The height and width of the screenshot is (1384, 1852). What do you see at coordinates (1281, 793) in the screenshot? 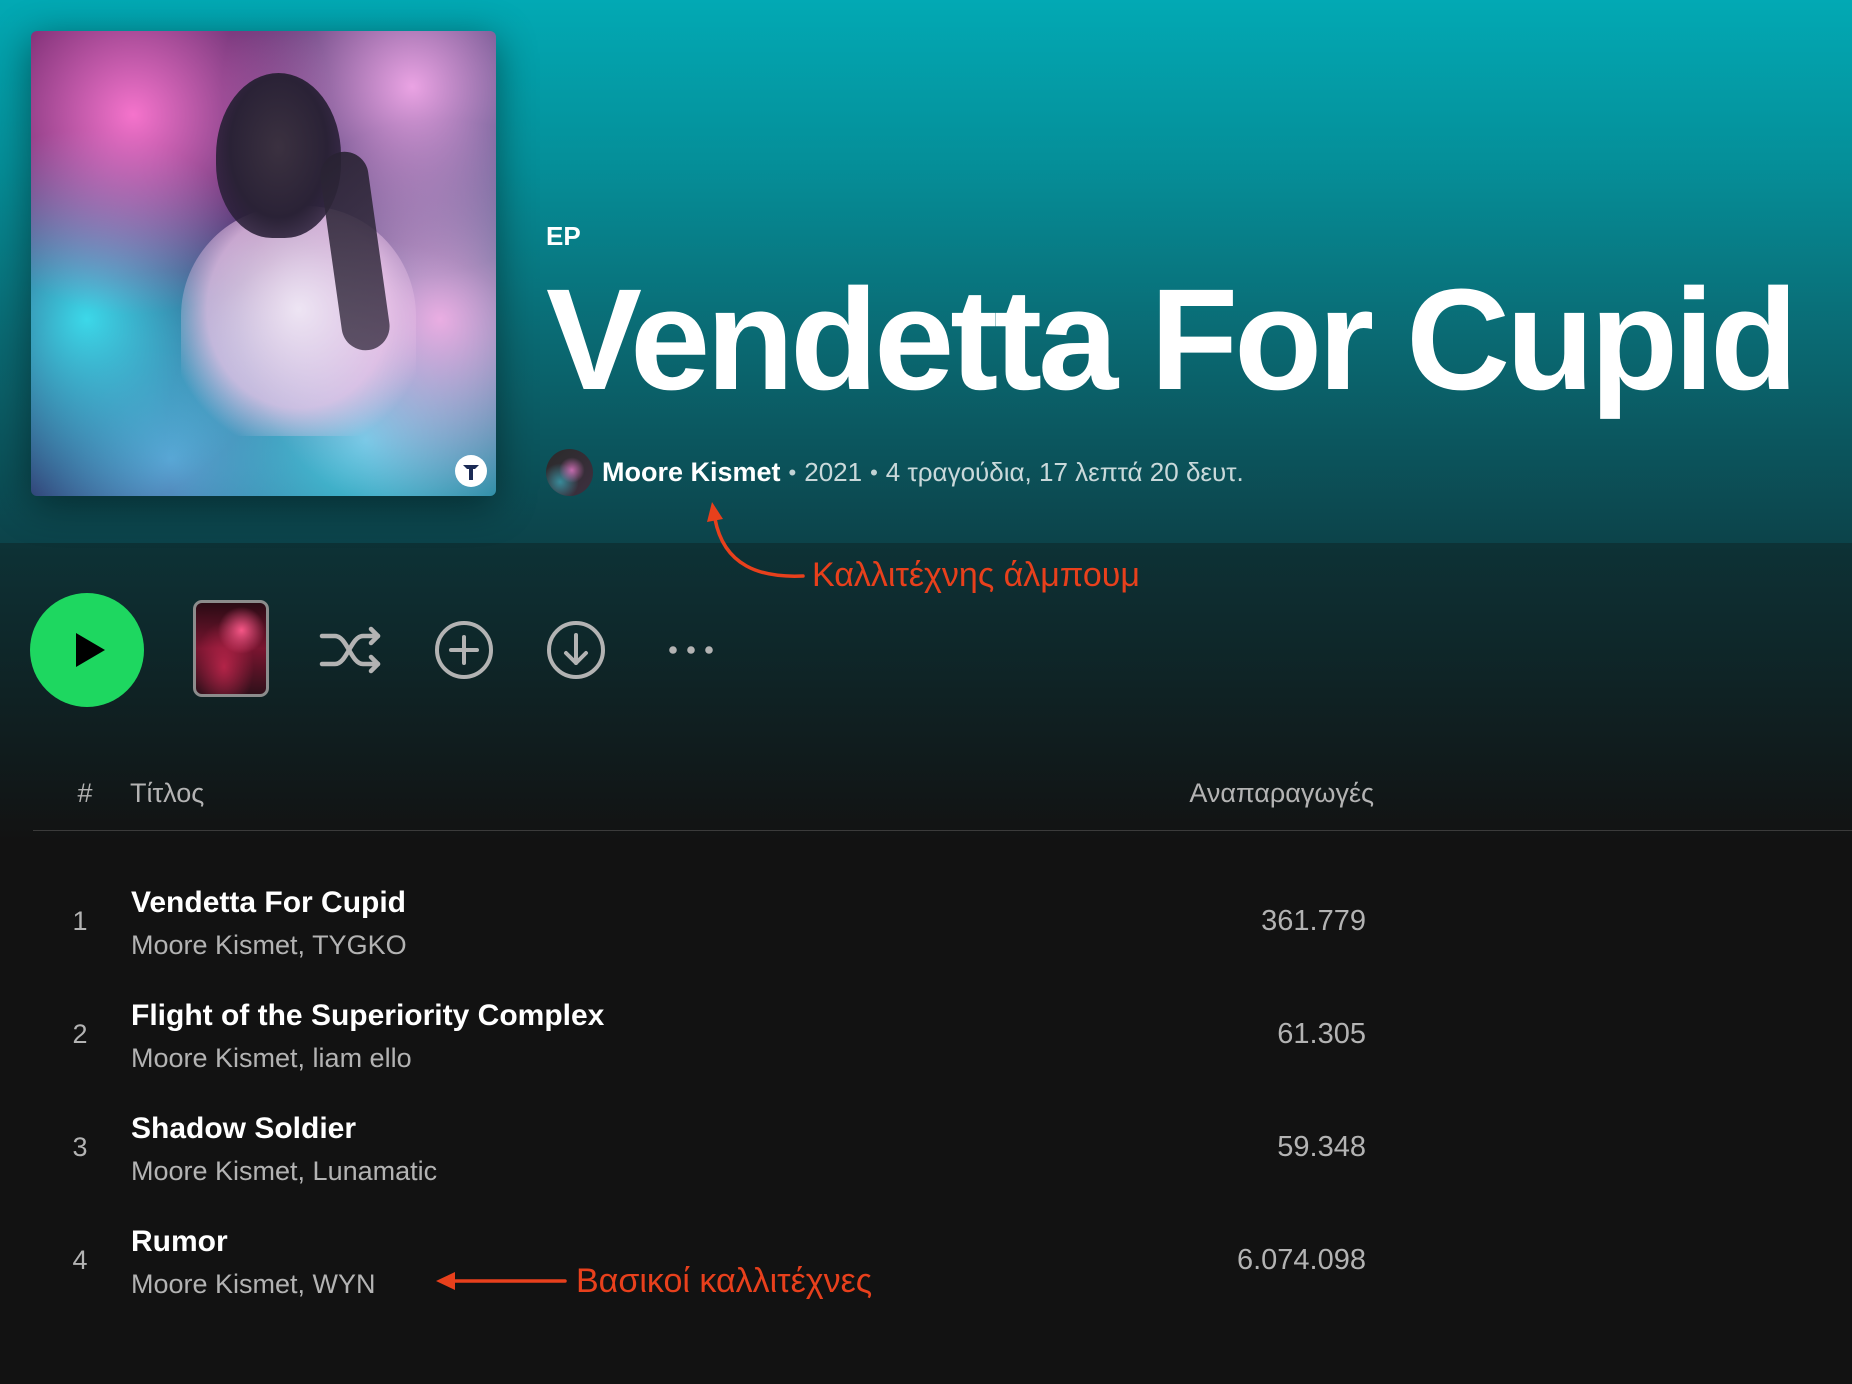
I see `column-plays-header: Αναπαραγωγές` at bounding box center [1281, 793].